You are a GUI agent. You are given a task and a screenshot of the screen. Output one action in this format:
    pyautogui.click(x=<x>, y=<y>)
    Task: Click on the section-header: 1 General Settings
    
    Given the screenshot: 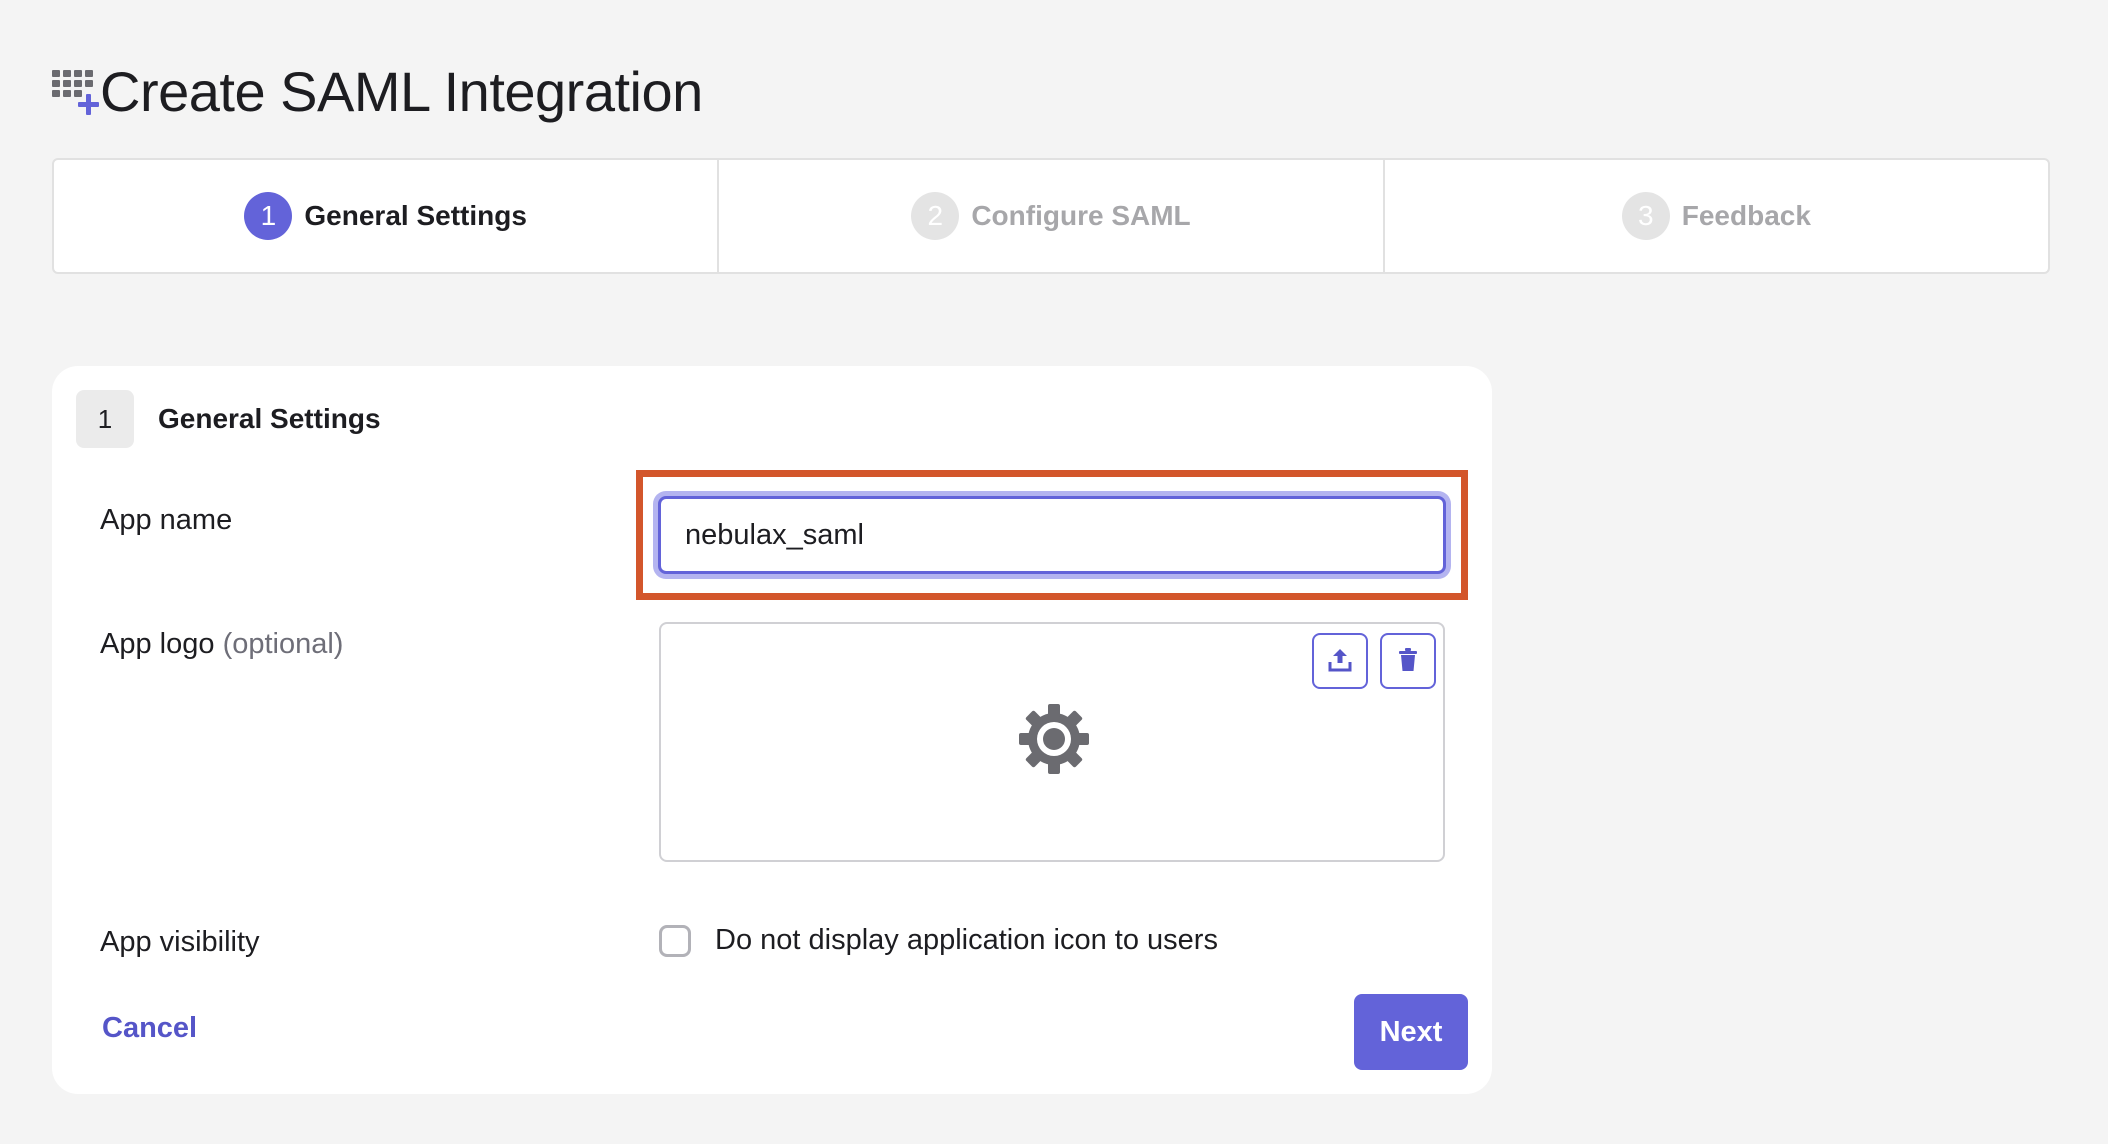 What is the action you would take?
    pyautogui.click(x=228, y=419)
    